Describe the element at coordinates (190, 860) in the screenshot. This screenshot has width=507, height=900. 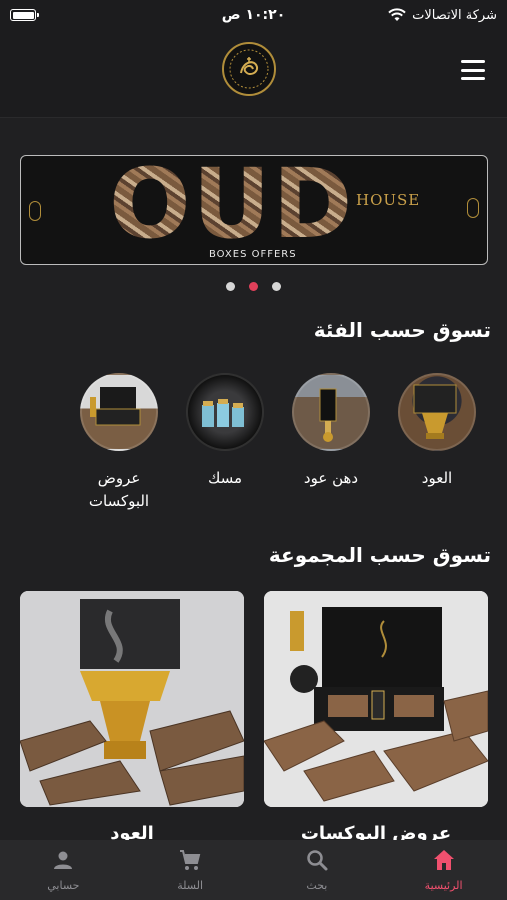
I see `cart-icon` at that location.